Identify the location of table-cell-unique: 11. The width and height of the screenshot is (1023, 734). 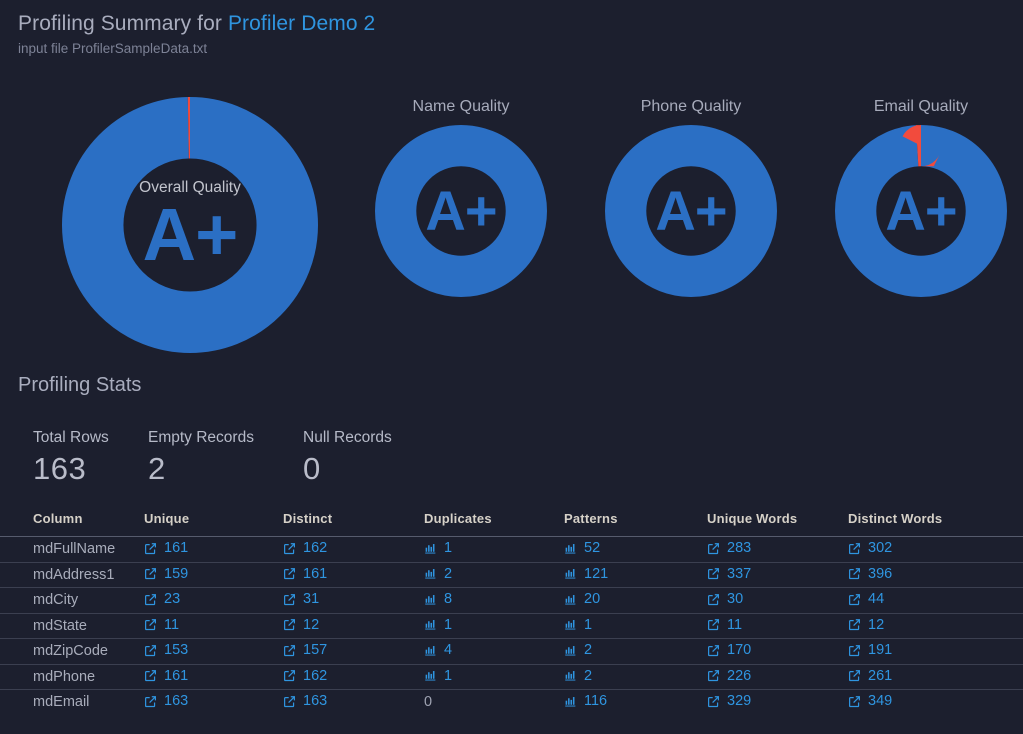
(213, 625).